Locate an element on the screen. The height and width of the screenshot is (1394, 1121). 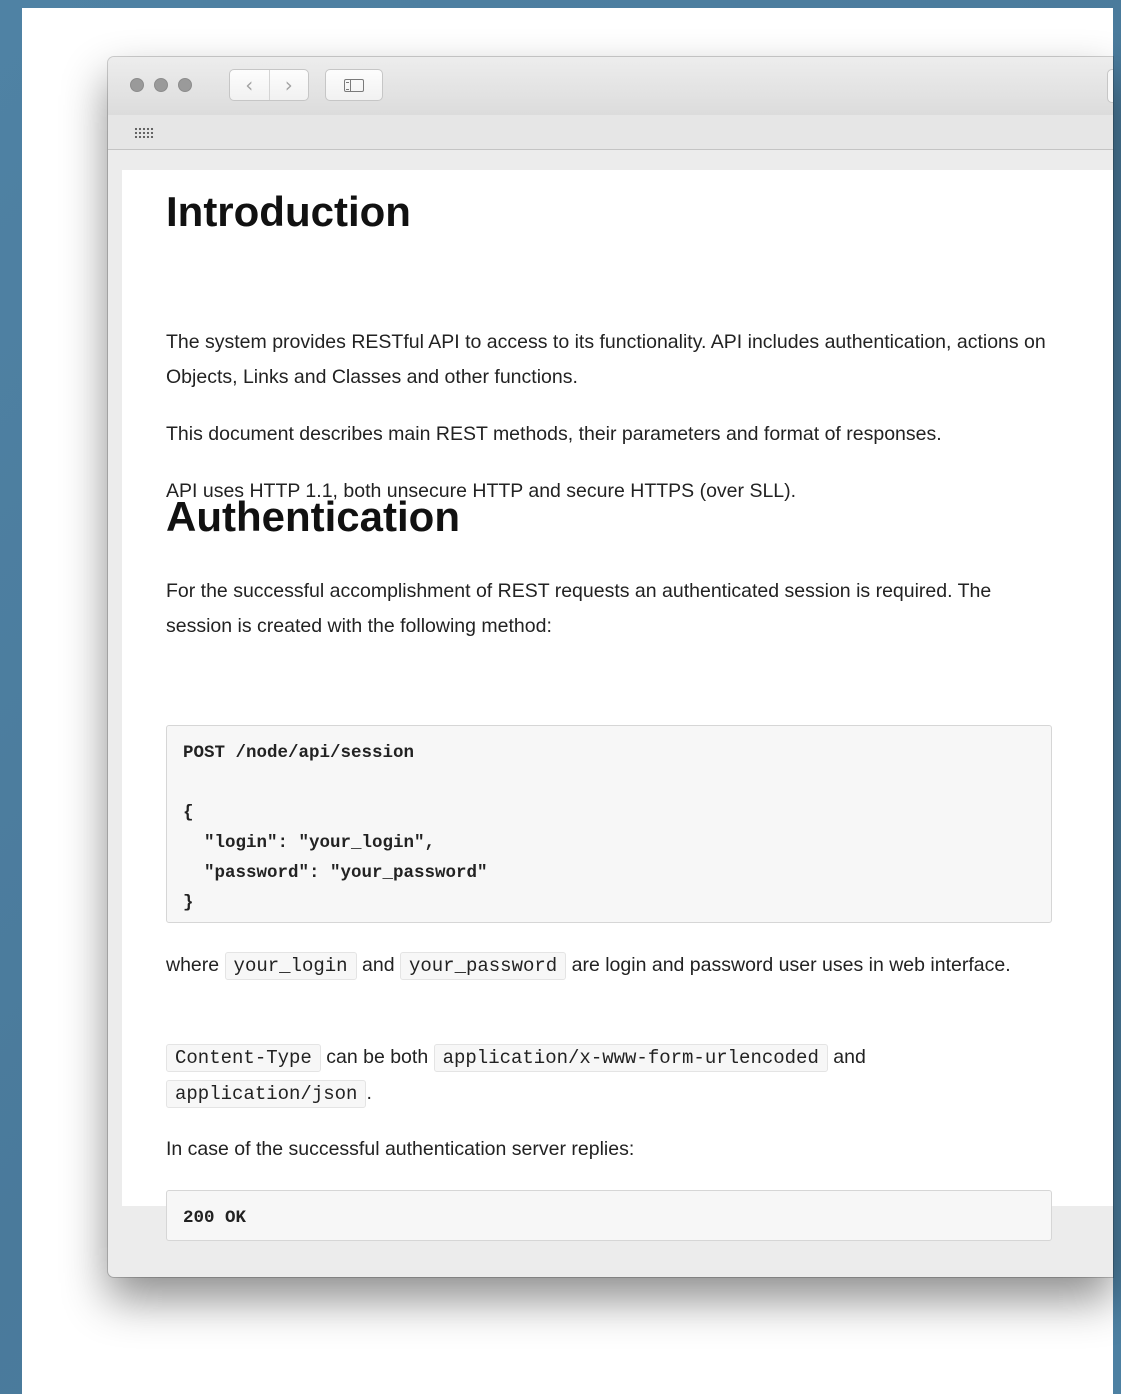
close-icon is located at coordinates (137, 85).